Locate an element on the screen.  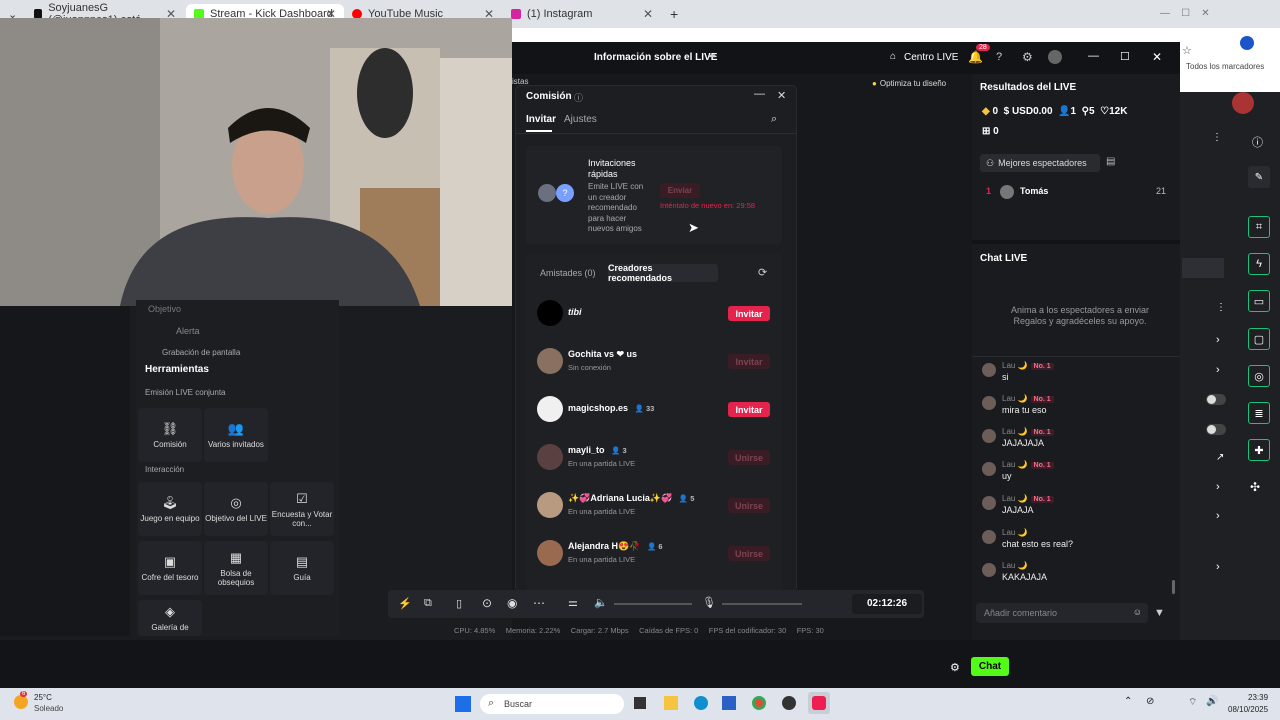
bell-icon: 🔔 is located at coordinates (975, 57).